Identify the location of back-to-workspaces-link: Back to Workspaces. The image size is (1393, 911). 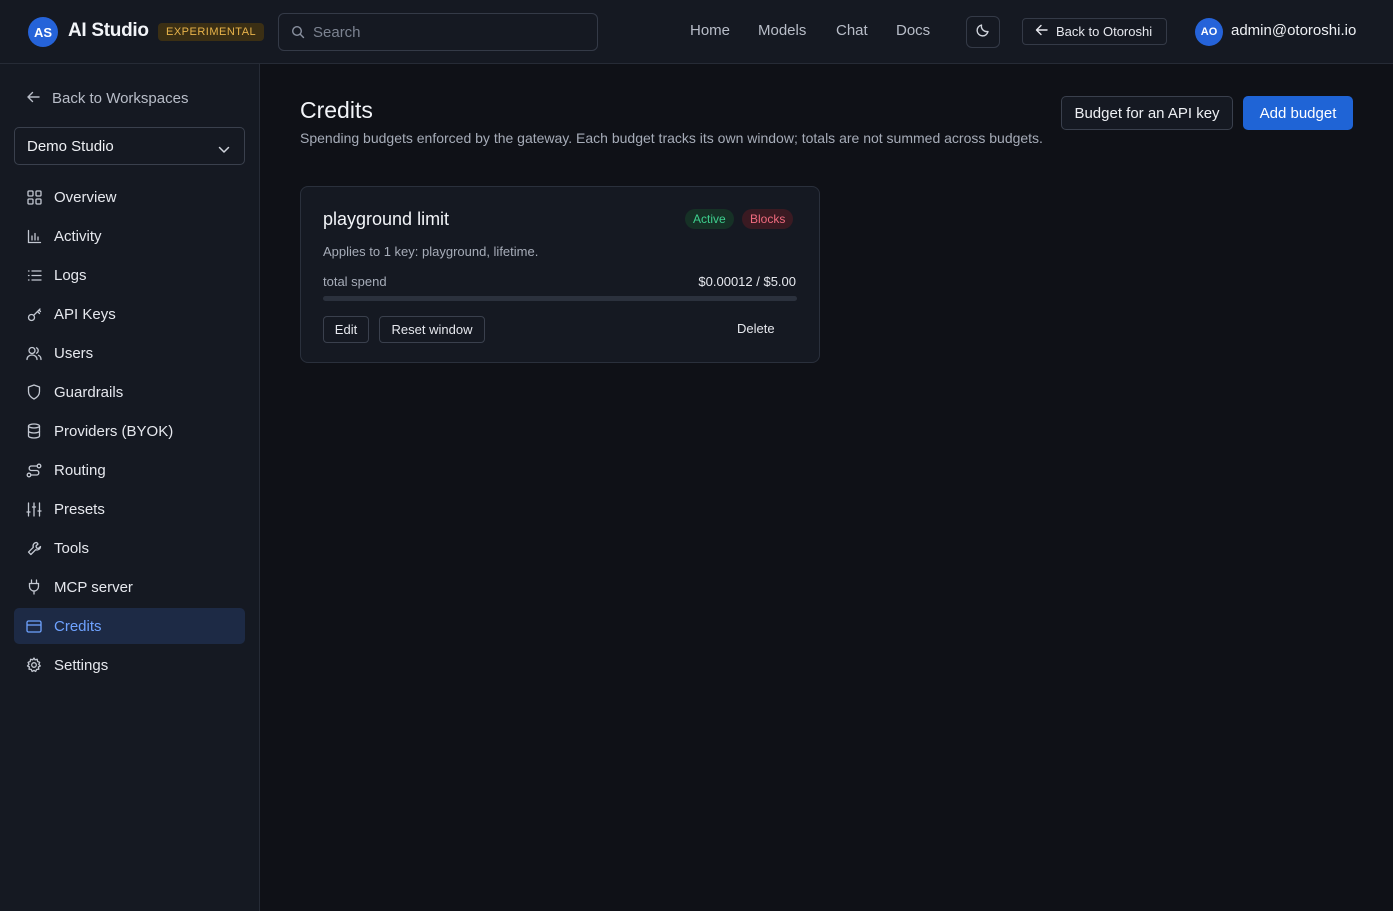
(107, 98).